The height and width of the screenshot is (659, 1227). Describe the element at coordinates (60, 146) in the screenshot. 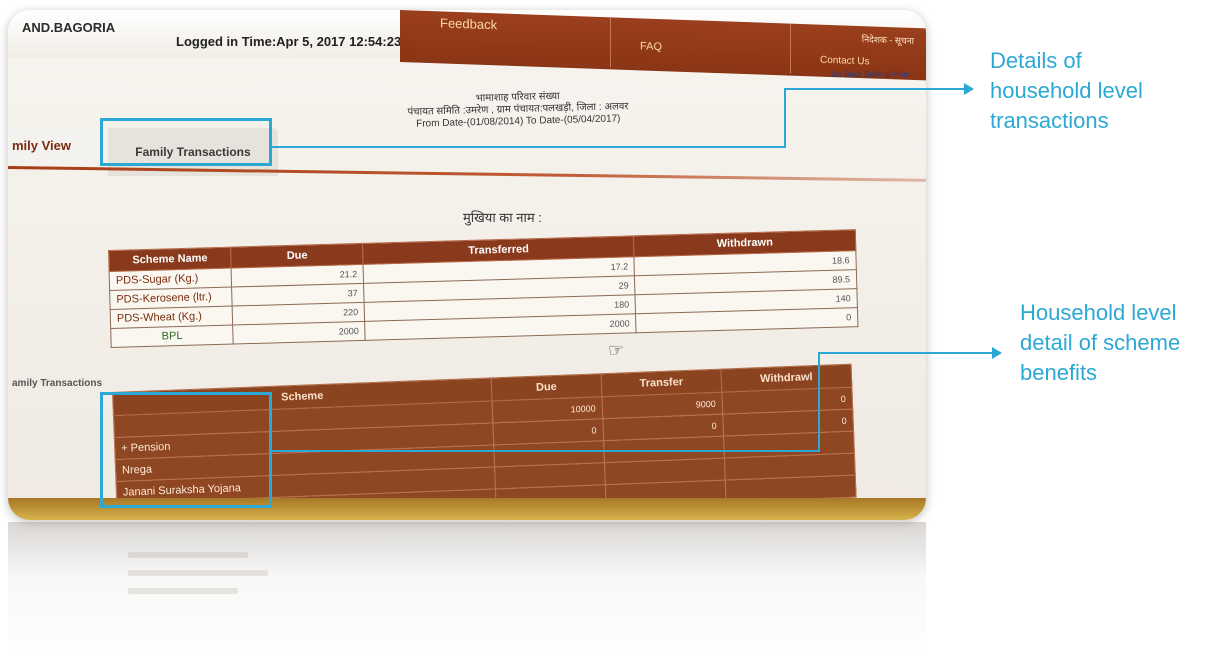

I see `tab-family-view: mily View` at that location.